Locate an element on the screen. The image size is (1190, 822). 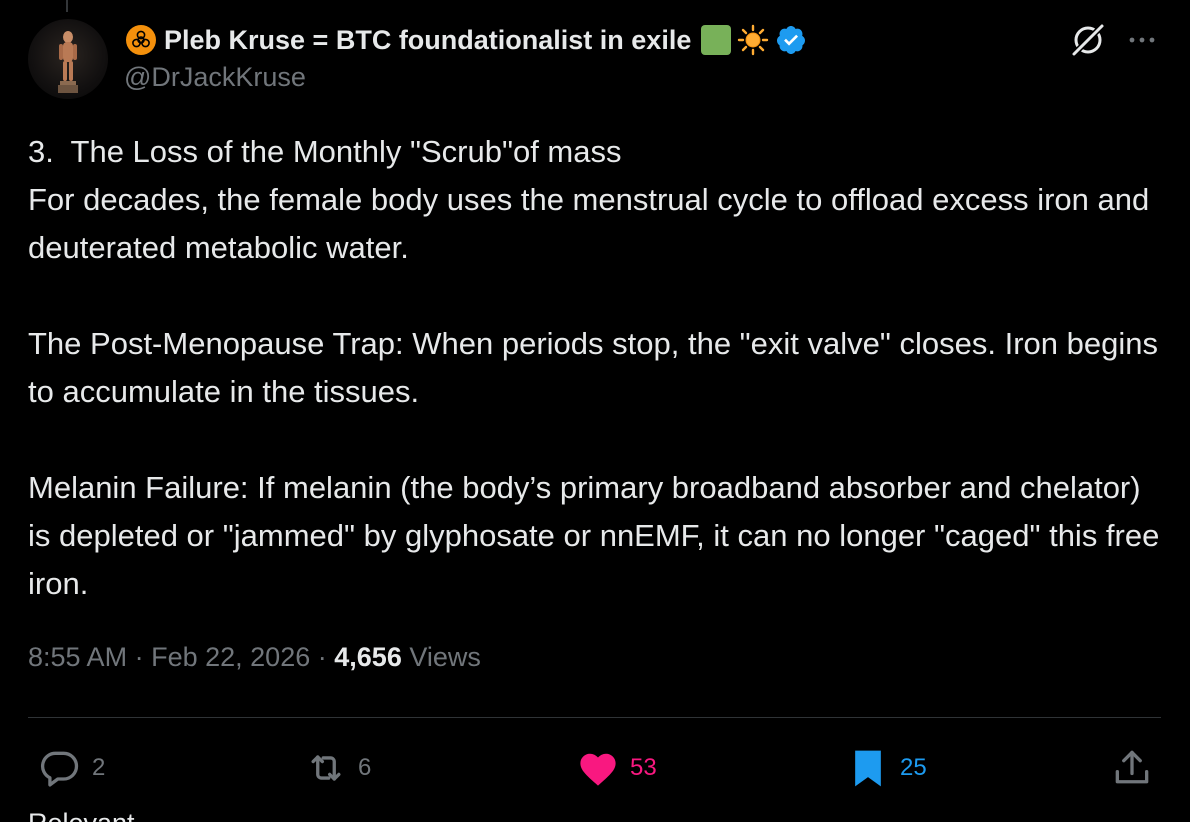
statue-avatar-image is located at coordinates (68, 62).